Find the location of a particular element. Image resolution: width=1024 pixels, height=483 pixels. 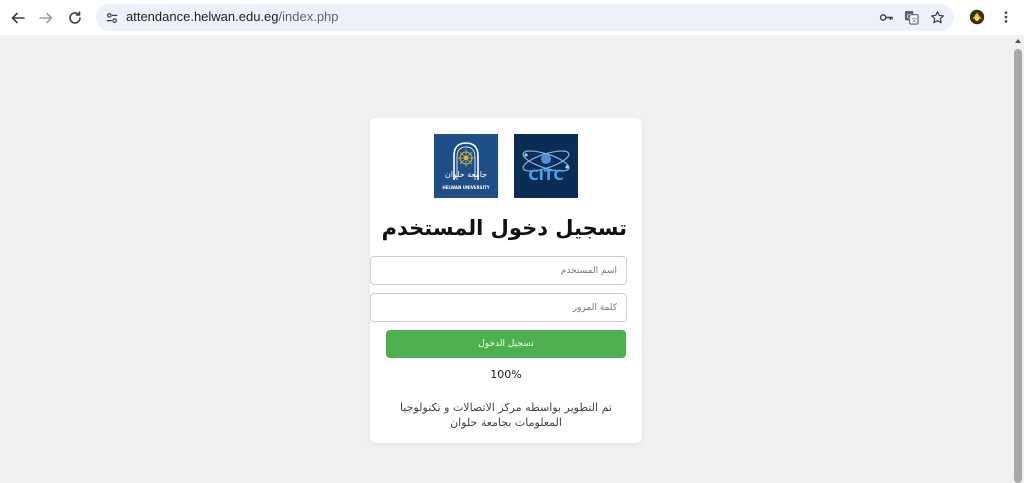

reload-button is located at coordinates (75, 18).